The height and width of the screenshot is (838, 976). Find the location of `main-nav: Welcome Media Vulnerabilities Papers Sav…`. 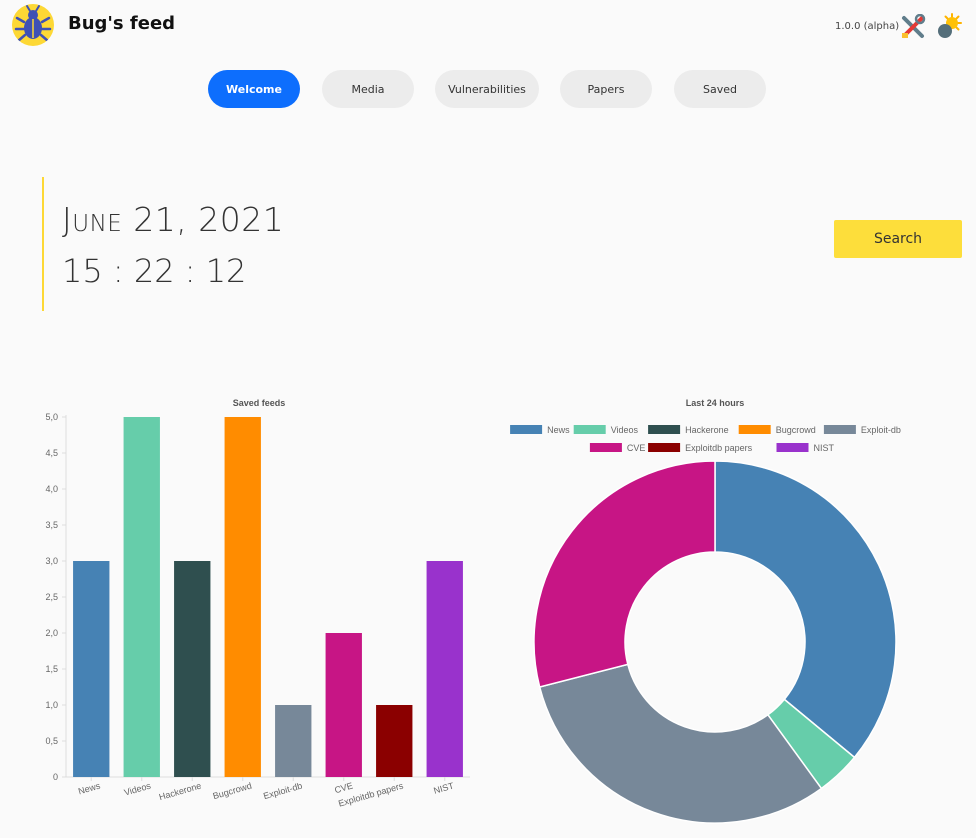

main-nav: Welcome Media Vulnerabilities Papers Sav… is located at coordinates (488, 89).